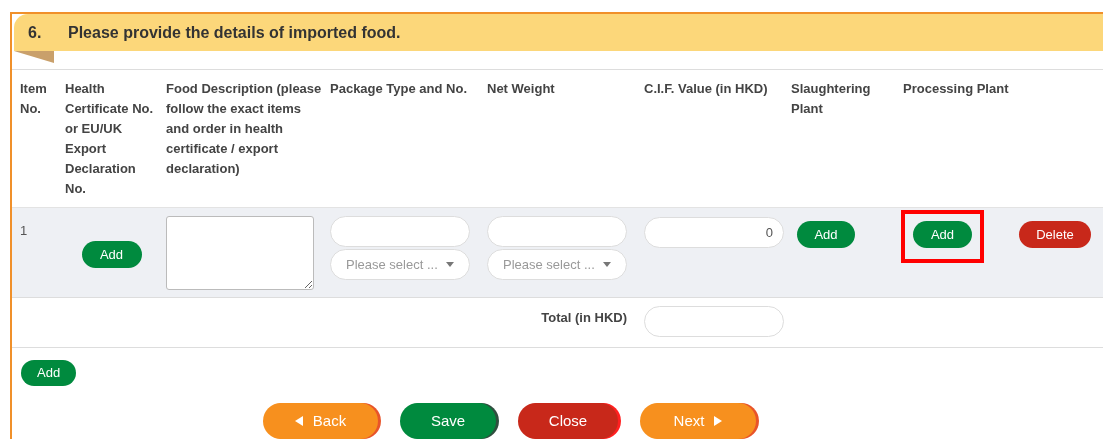 This screenshot has height=439, width=1103. I want to click on delete-button: Delete, so click(1055, 234).